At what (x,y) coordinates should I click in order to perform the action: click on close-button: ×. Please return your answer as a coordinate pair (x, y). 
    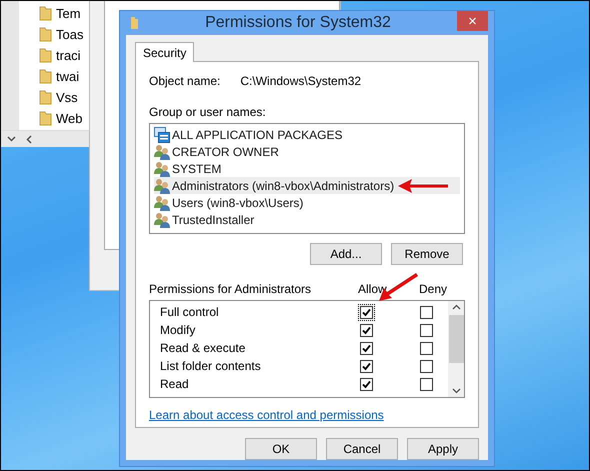
    Looking at the image, I should click on (472, 21).